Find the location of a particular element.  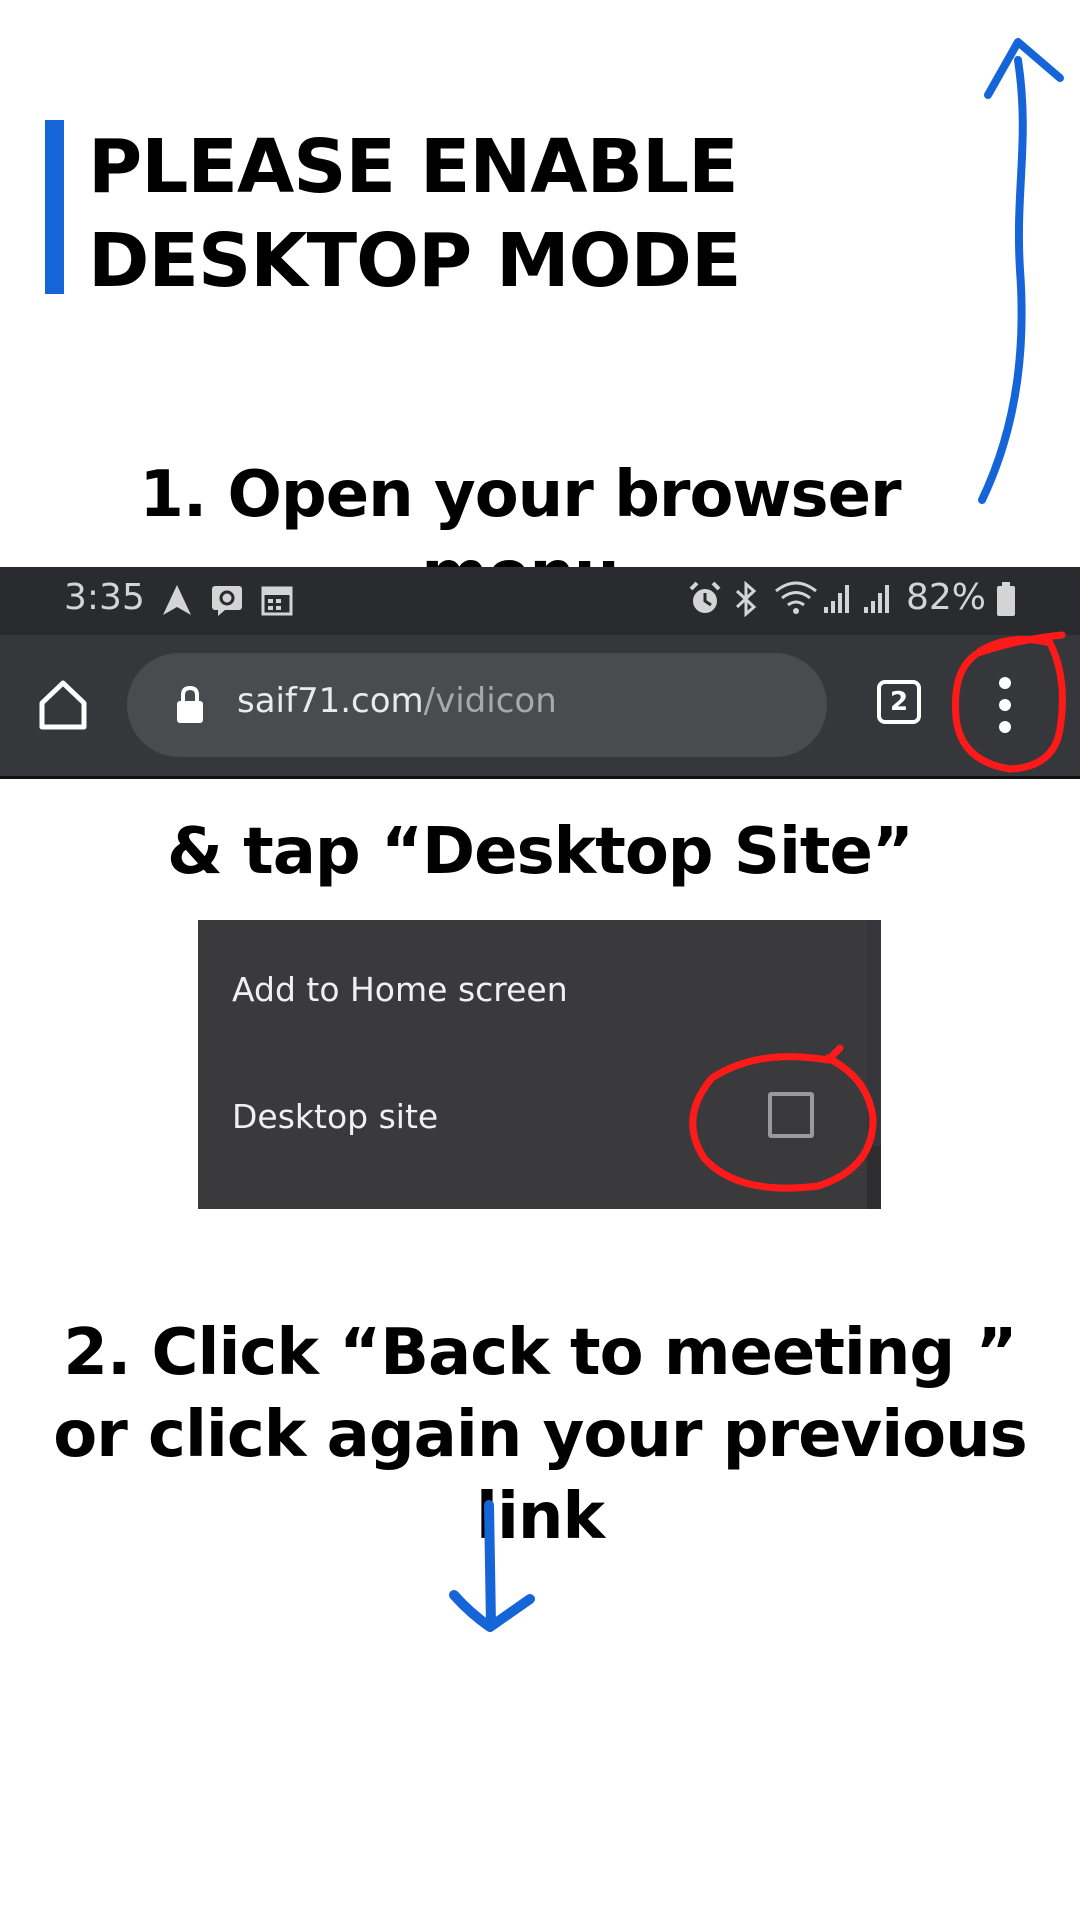

browser-divider is located at coordinates (540, 777).